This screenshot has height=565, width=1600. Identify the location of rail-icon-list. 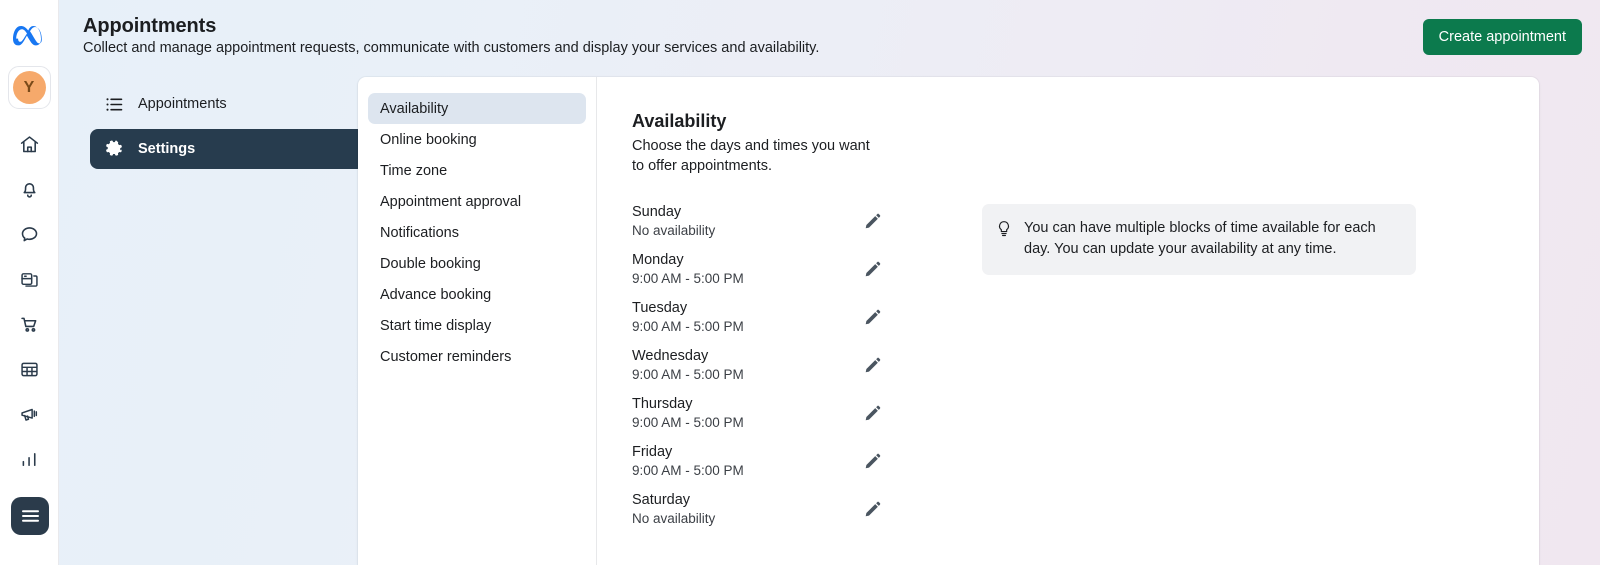
(29, 302).